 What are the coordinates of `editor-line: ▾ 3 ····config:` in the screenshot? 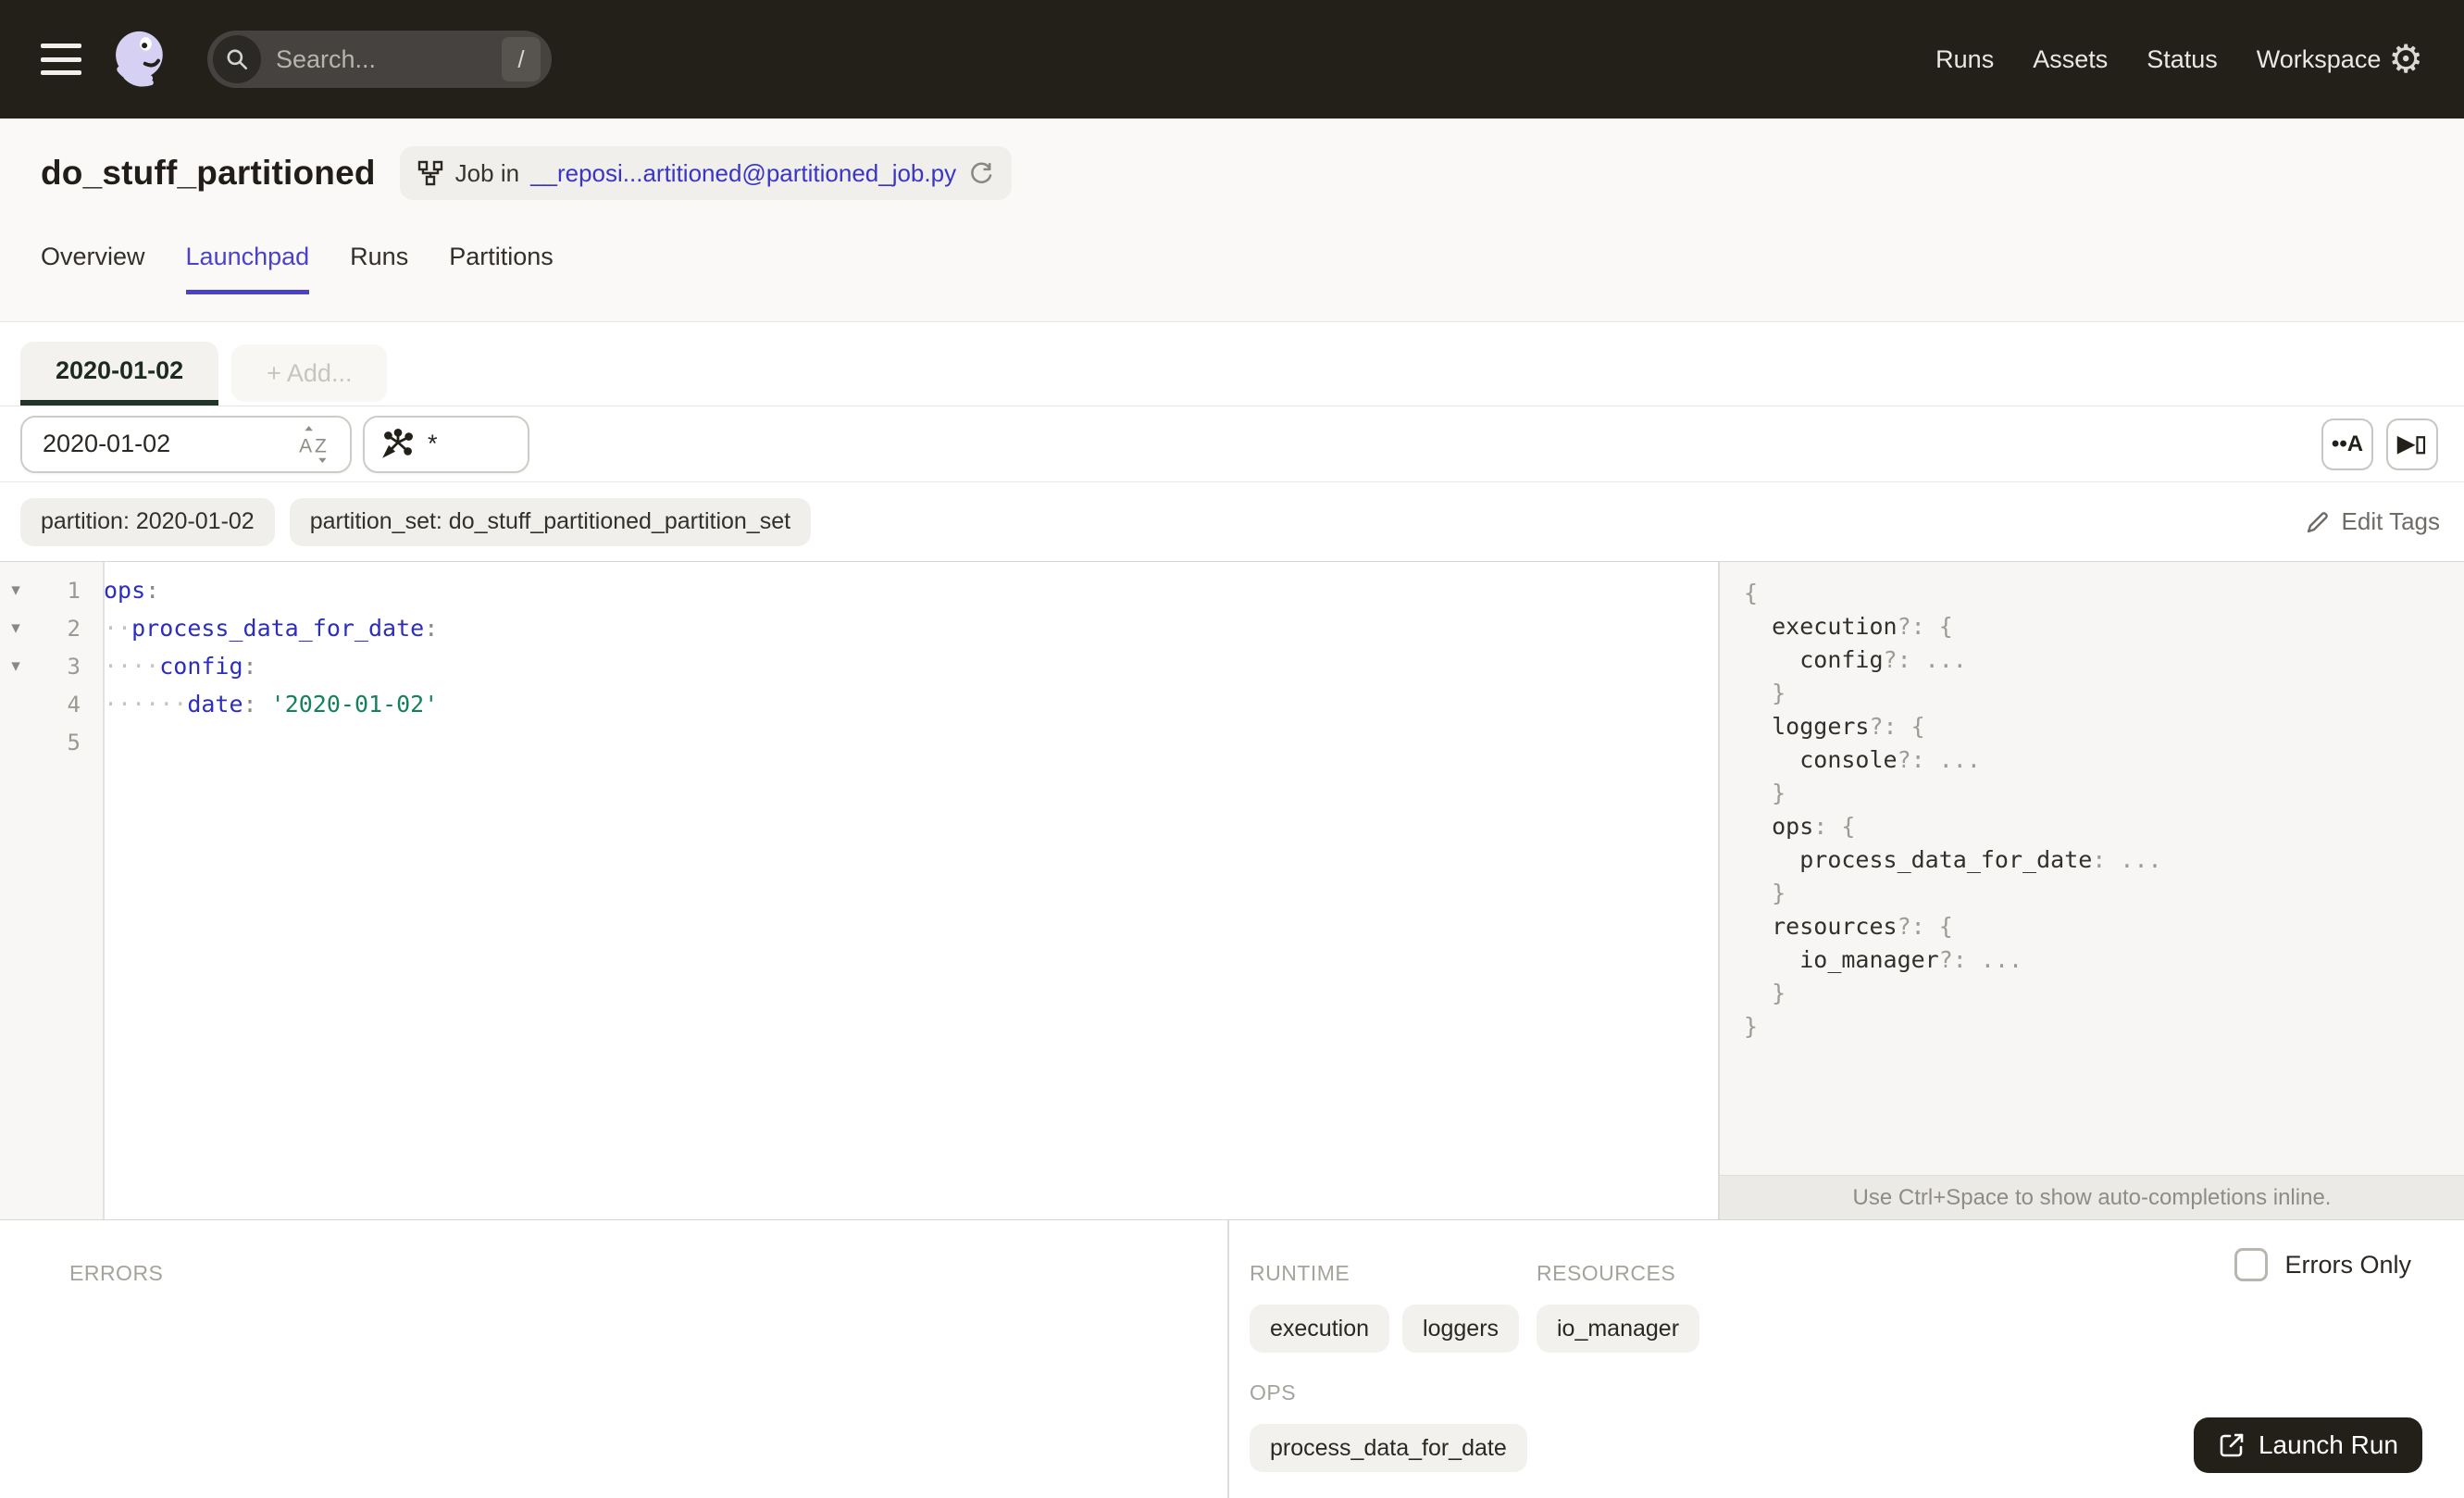 It's located at (859, 666).